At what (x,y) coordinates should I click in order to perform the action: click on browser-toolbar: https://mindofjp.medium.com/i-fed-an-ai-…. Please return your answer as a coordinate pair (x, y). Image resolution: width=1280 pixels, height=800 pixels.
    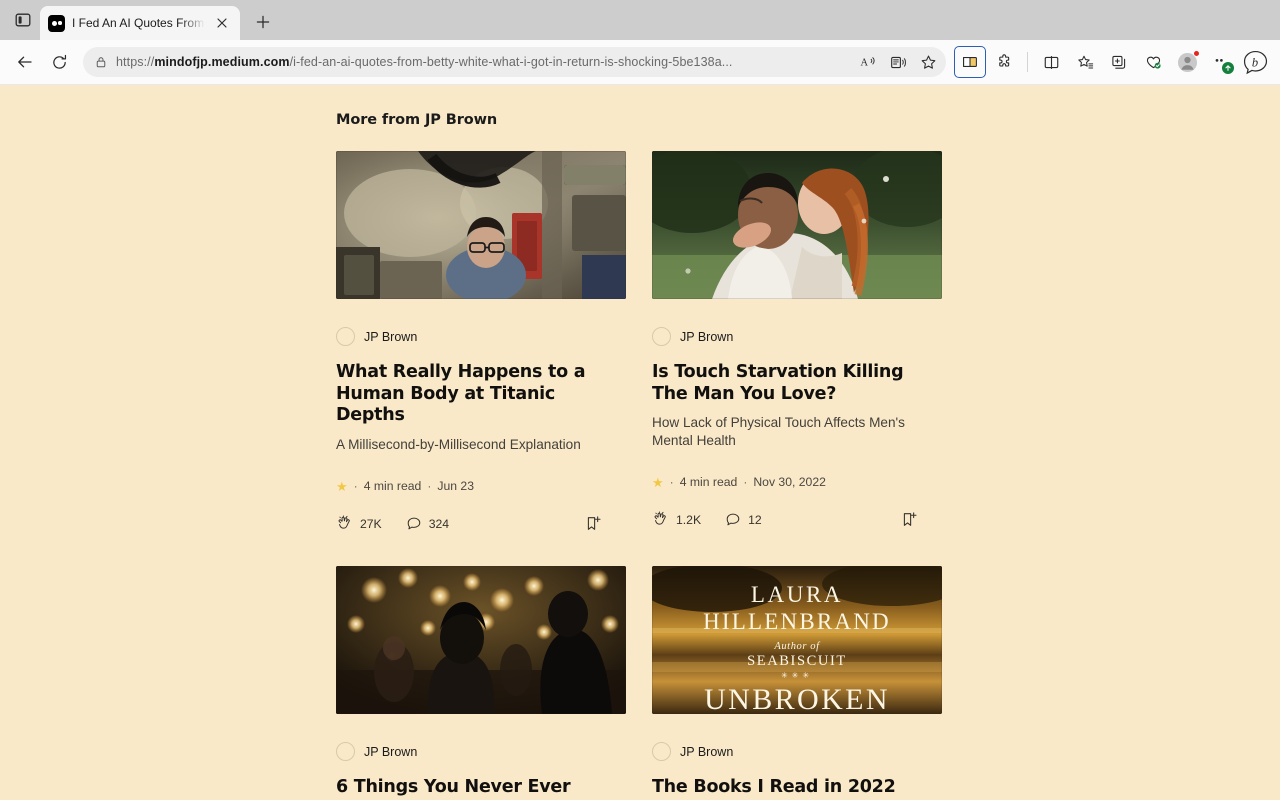
    Looking at the image, I should click on (640, 62).